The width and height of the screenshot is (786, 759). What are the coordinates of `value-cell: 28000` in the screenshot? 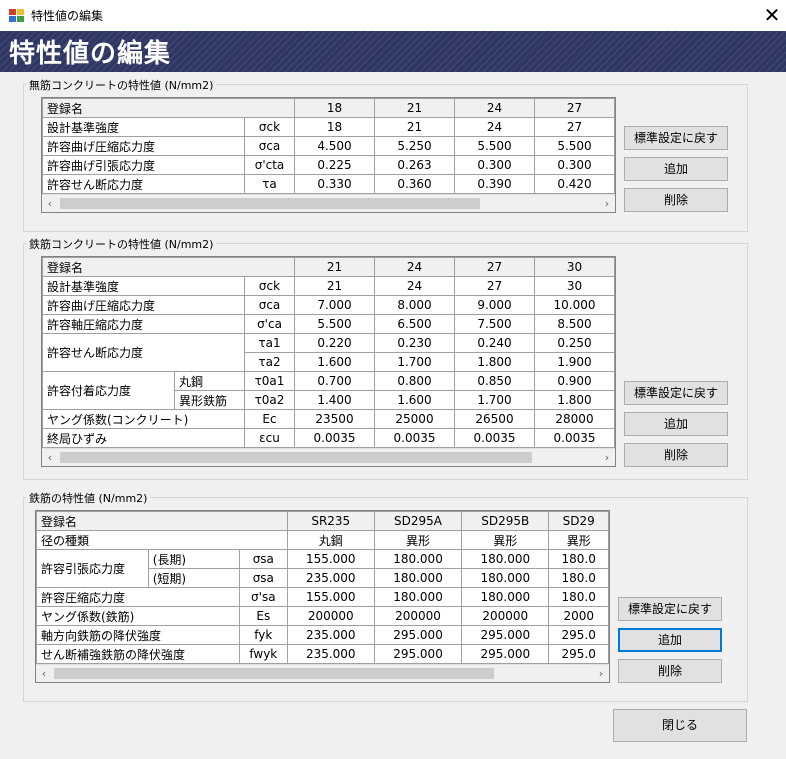 It's located at (574, 419).